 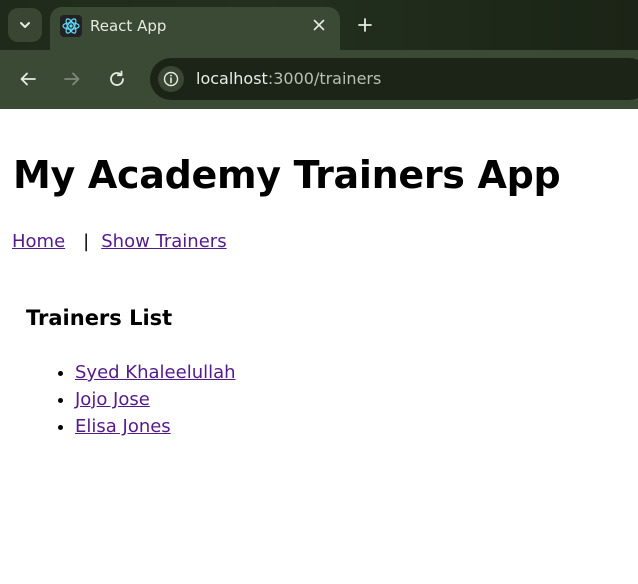 I want to click on forward-arrow-icon, so click(x=72, y=79).